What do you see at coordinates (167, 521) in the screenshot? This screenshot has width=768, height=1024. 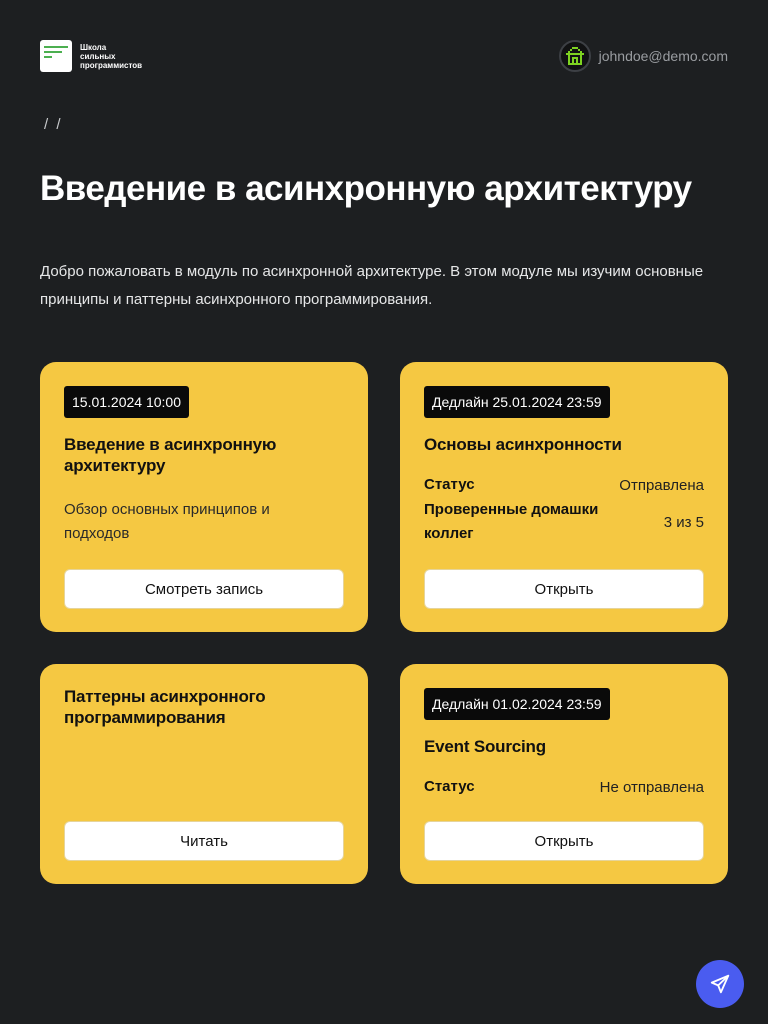 I see `card-description: Обзор основных принципов и подходов` at bounding box center [167, 521].